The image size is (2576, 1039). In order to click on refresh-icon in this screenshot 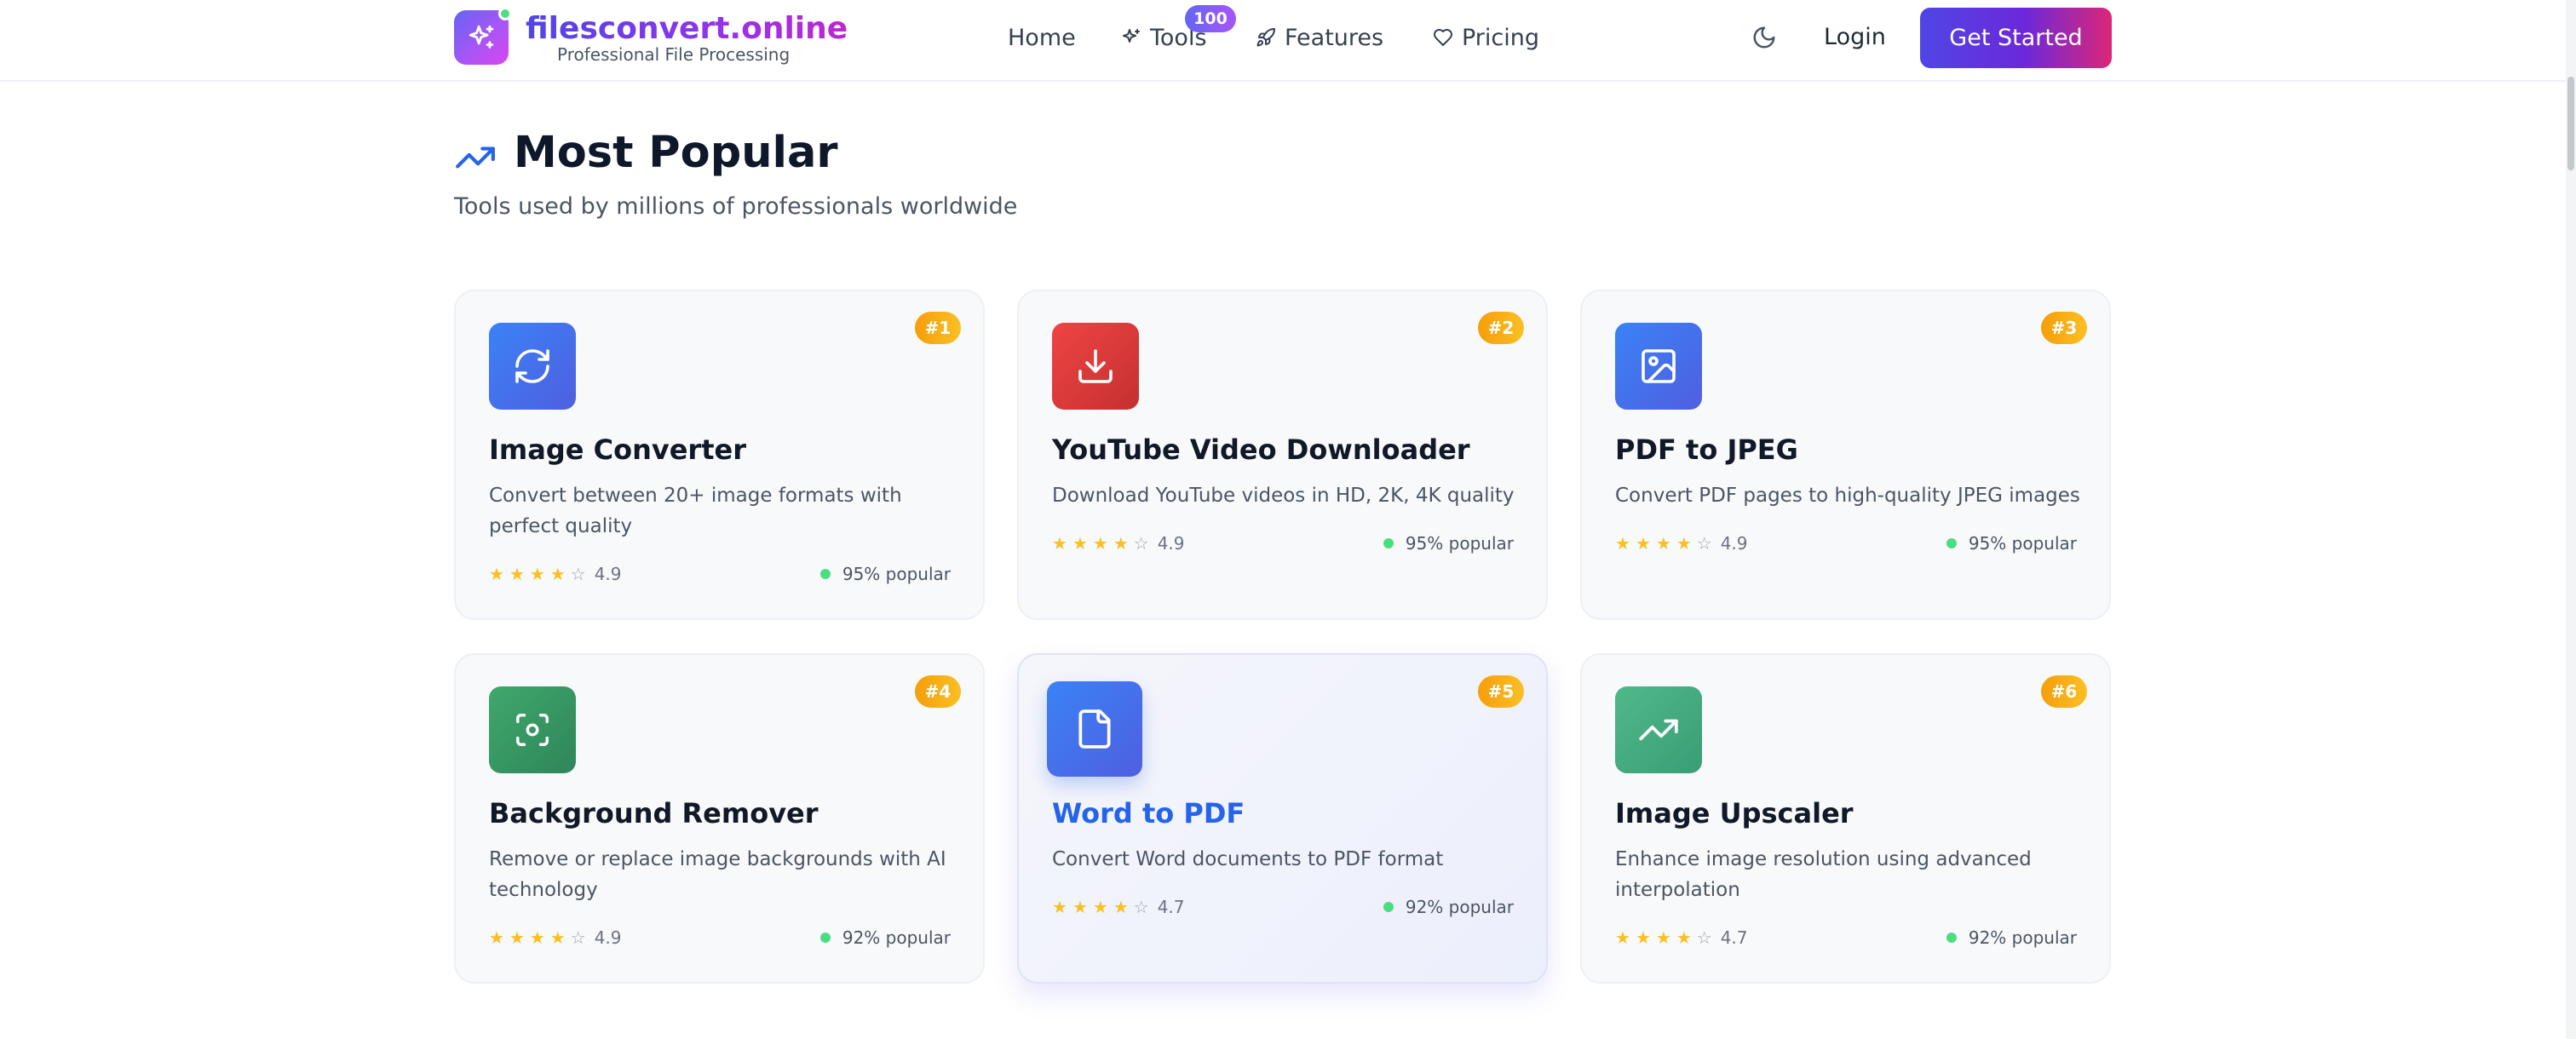, I will do `click(532, 366)`.